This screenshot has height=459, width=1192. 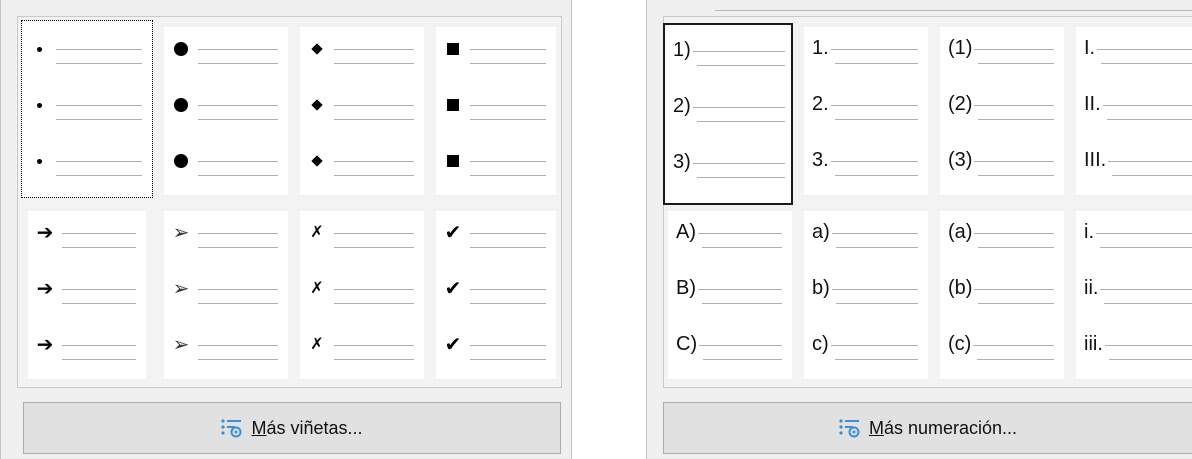 What do you see at coordinates (686, 232) in the screenshot?
I see `numbering-label: A)` at bounding box center [686, 232].